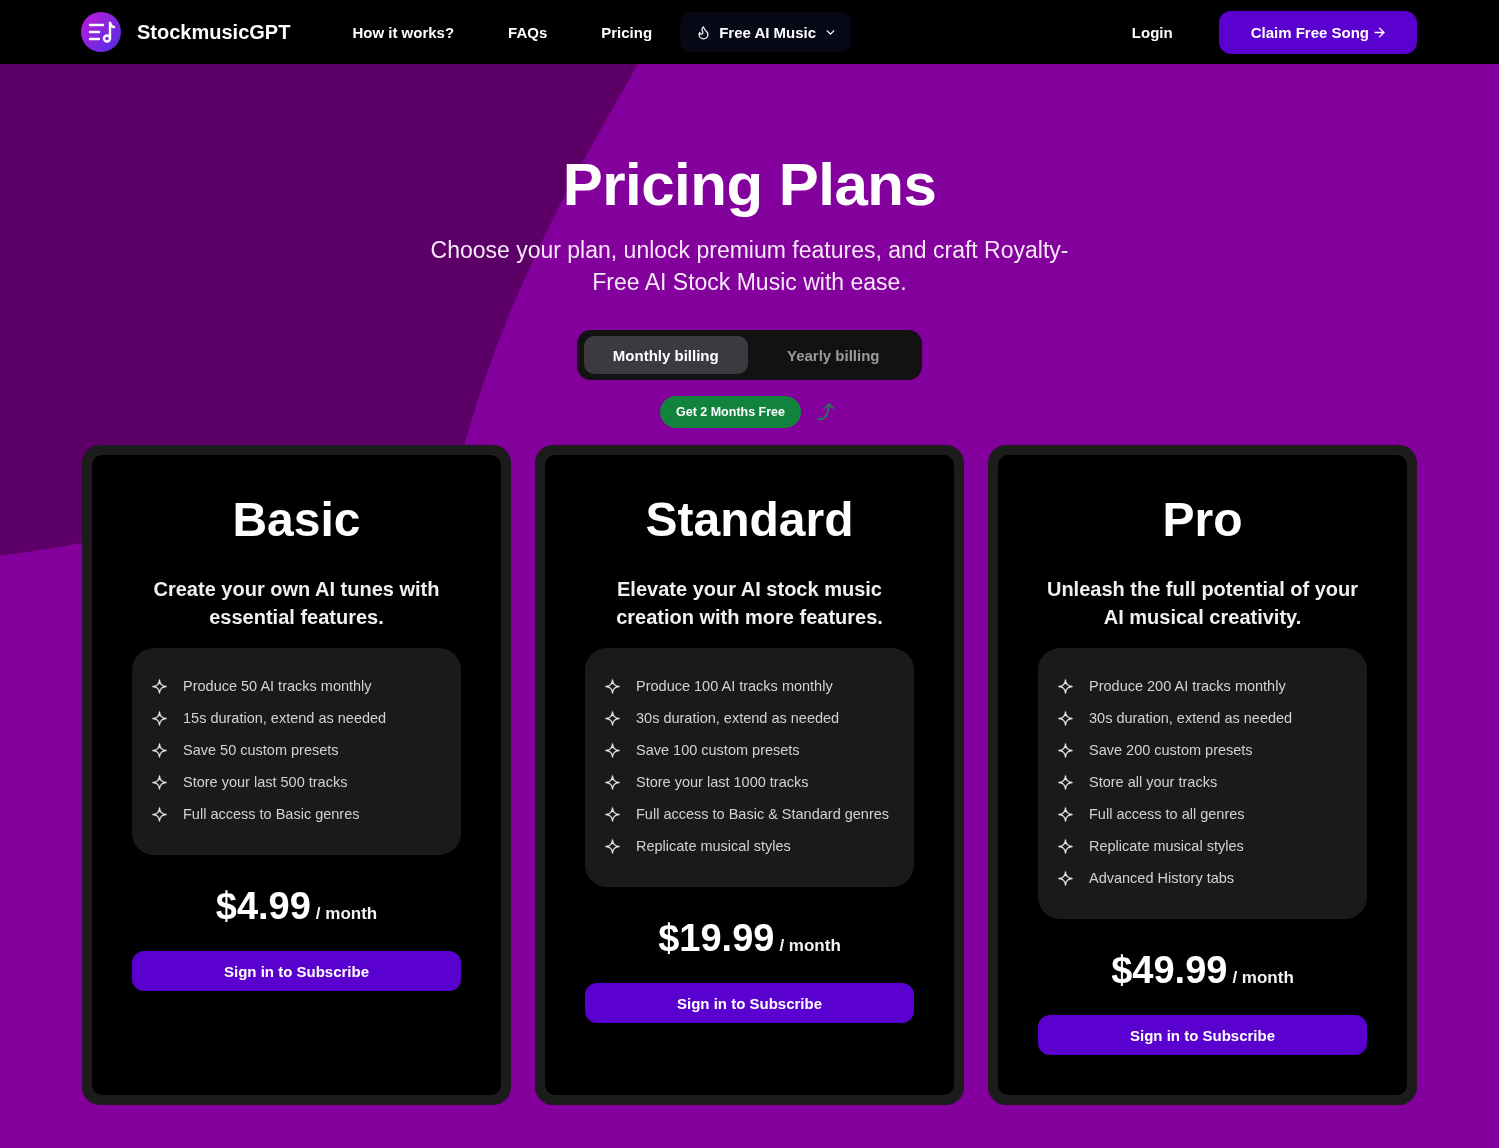  What do you see at coordinates (101, 32) in the screenshot?
I see `logo-icon` at bounding box center [101, 32].